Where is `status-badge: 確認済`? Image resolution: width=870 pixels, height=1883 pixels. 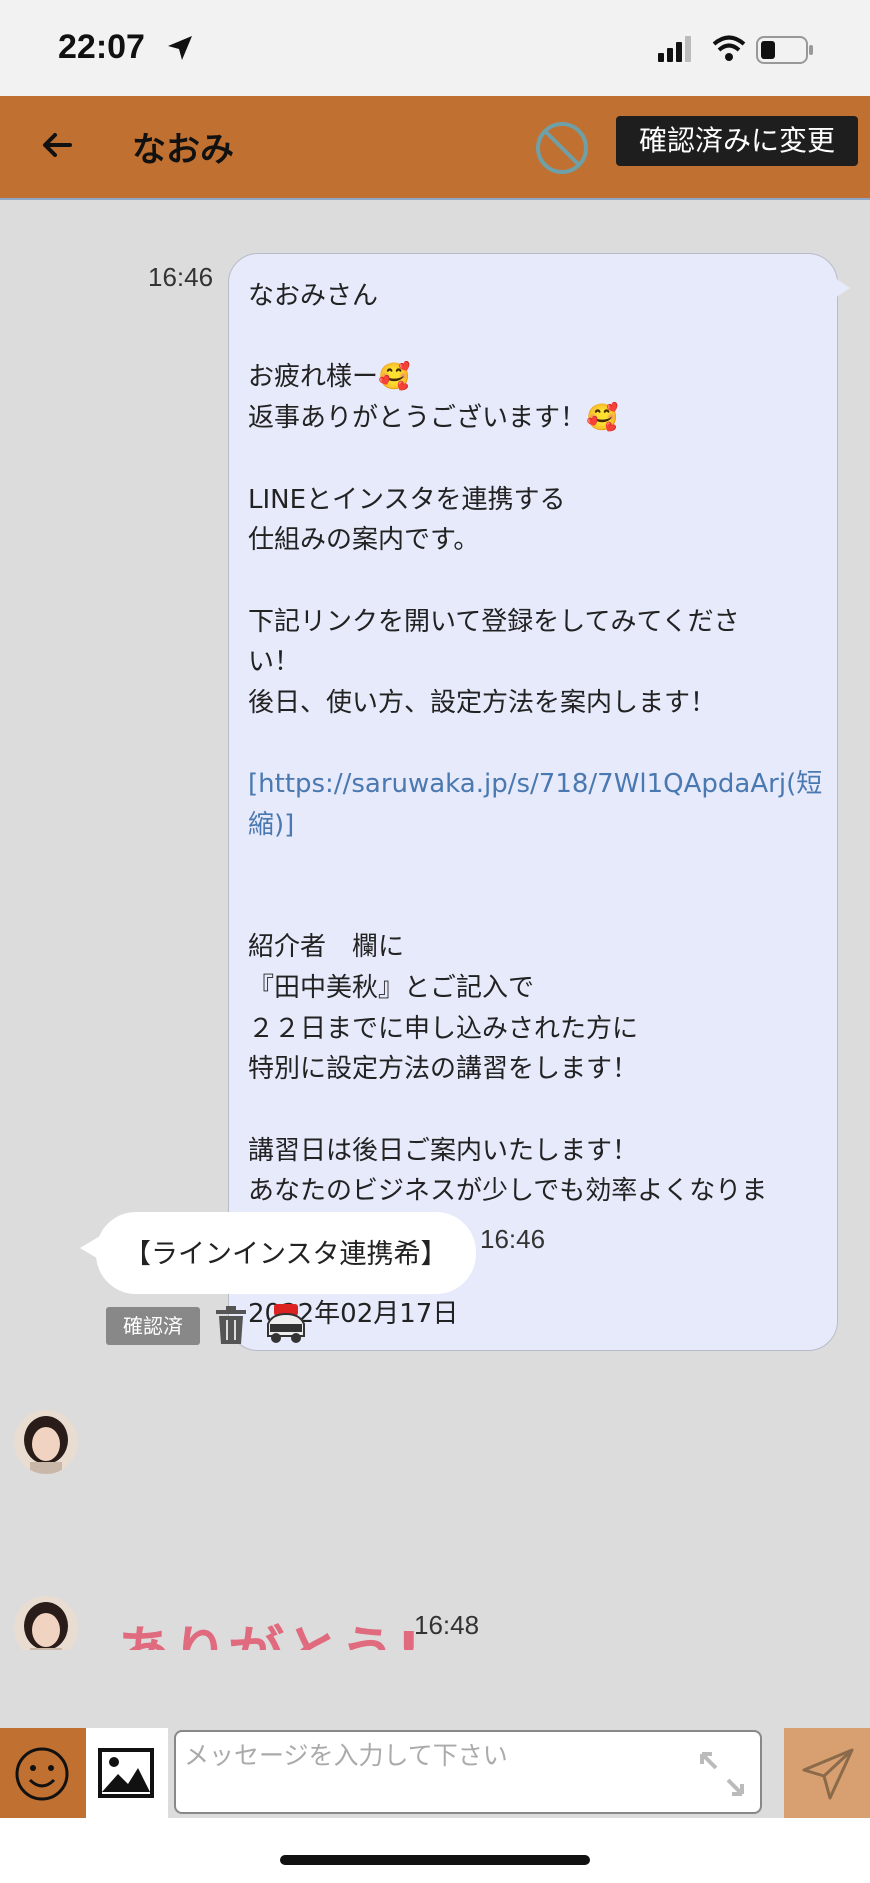 status-badge: 確認済 is located at coordinates (153, 1326).